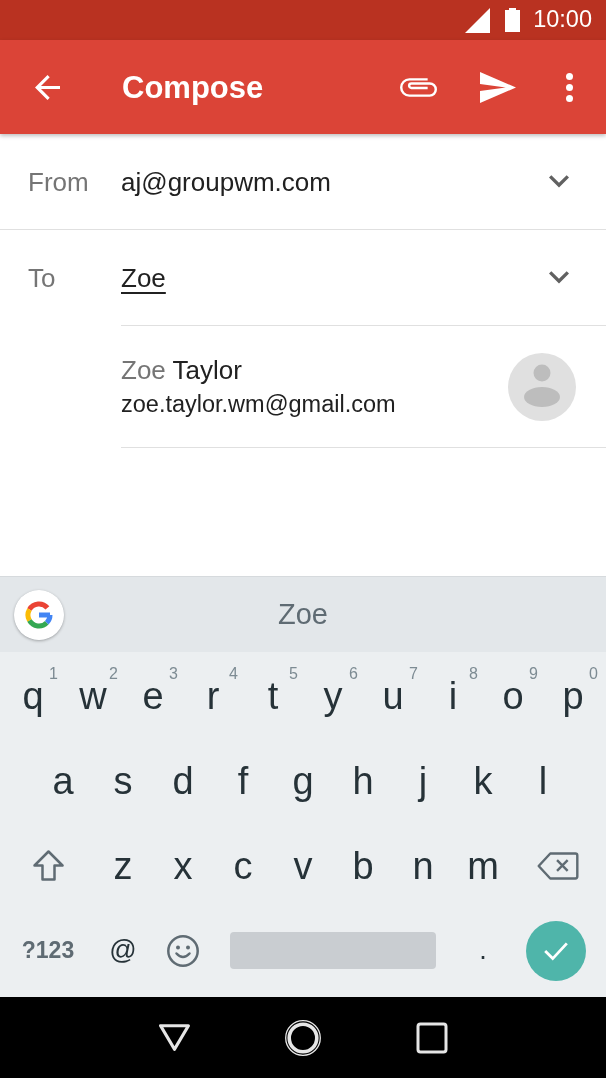  Describe the element at coordinates (183, 950) in the screenshot. I see `smiley-icon` at that location.